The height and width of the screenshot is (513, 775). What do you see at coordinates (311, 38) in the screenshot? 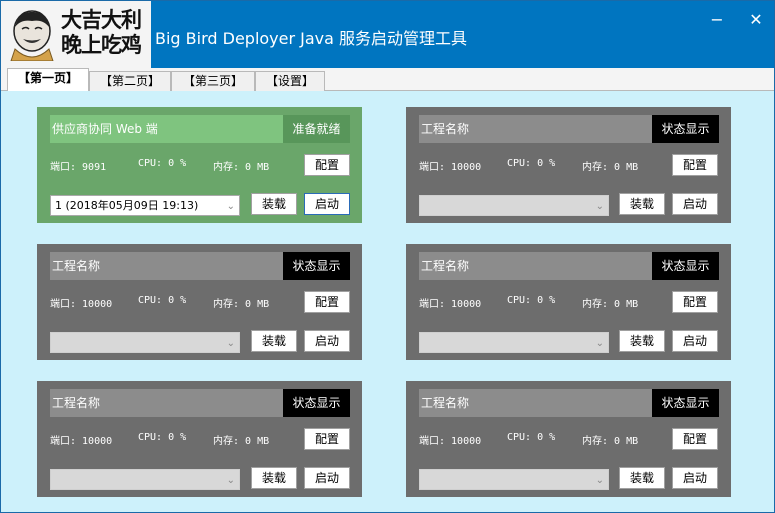
I see `window-title: Big Bird Deployer Java 服务启动管理工具` at bounding box center [311, 38].